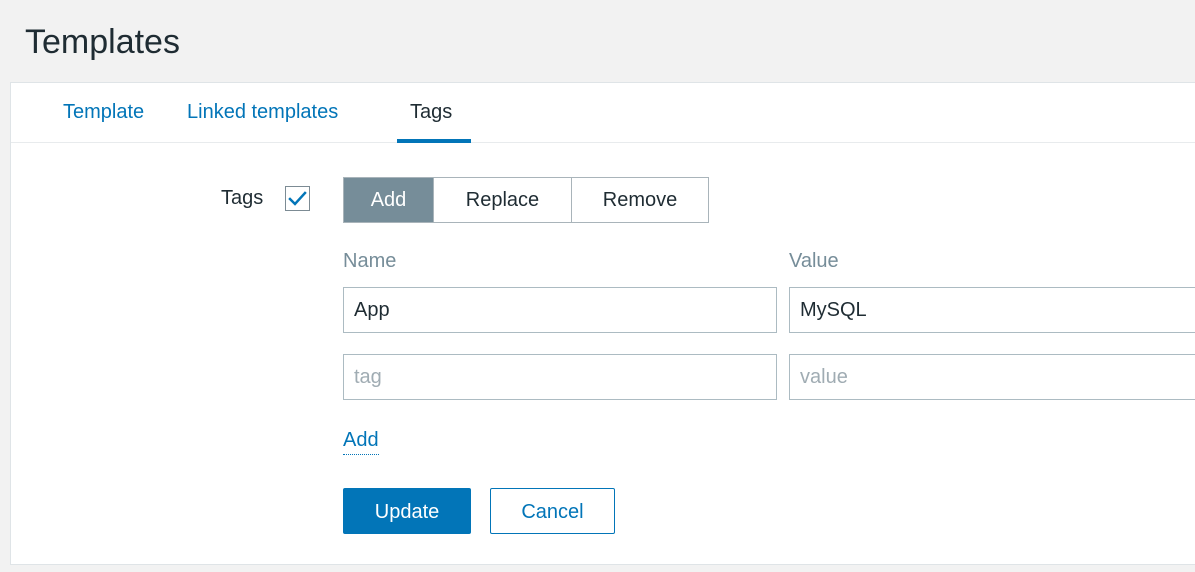 Image resolution: width=1195 pixels, height=572 pixels. What do you see at coordinates (407, 511) in the screenshot?
I see `update-button: Update` at bounding box center [407, 511].